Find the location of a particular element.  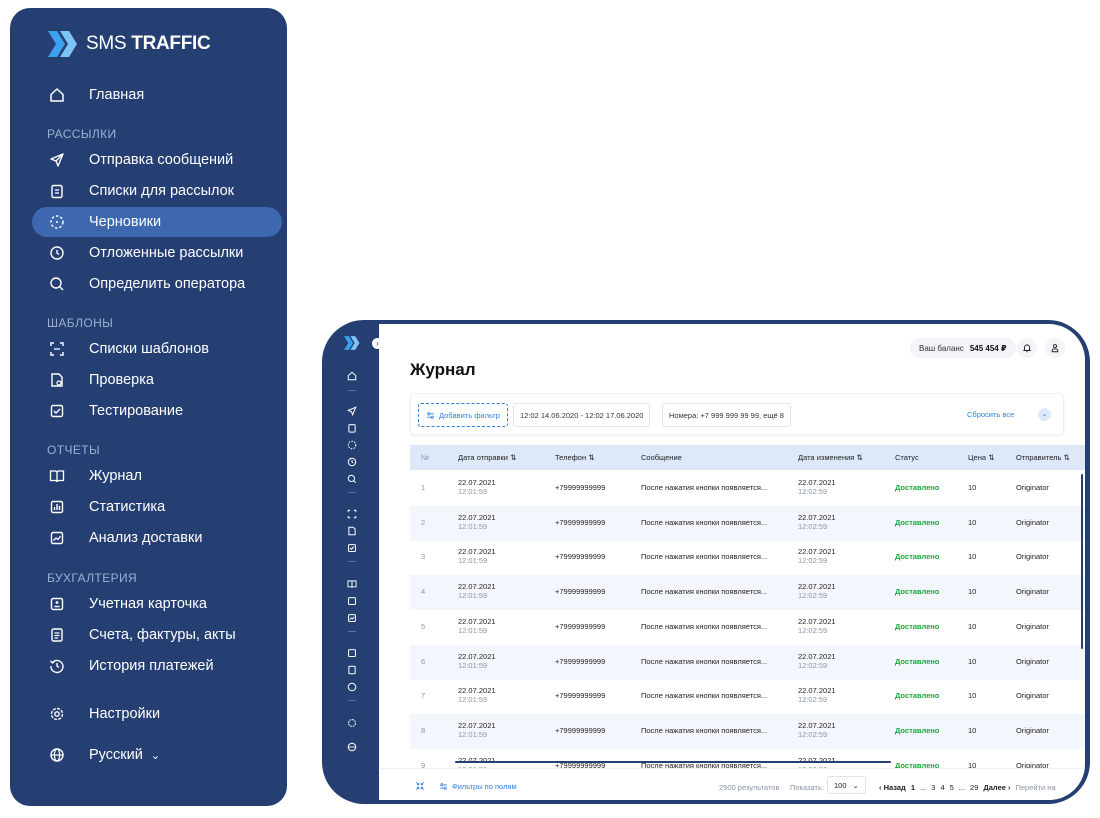

document-icon is located at coordinates (352, 668).